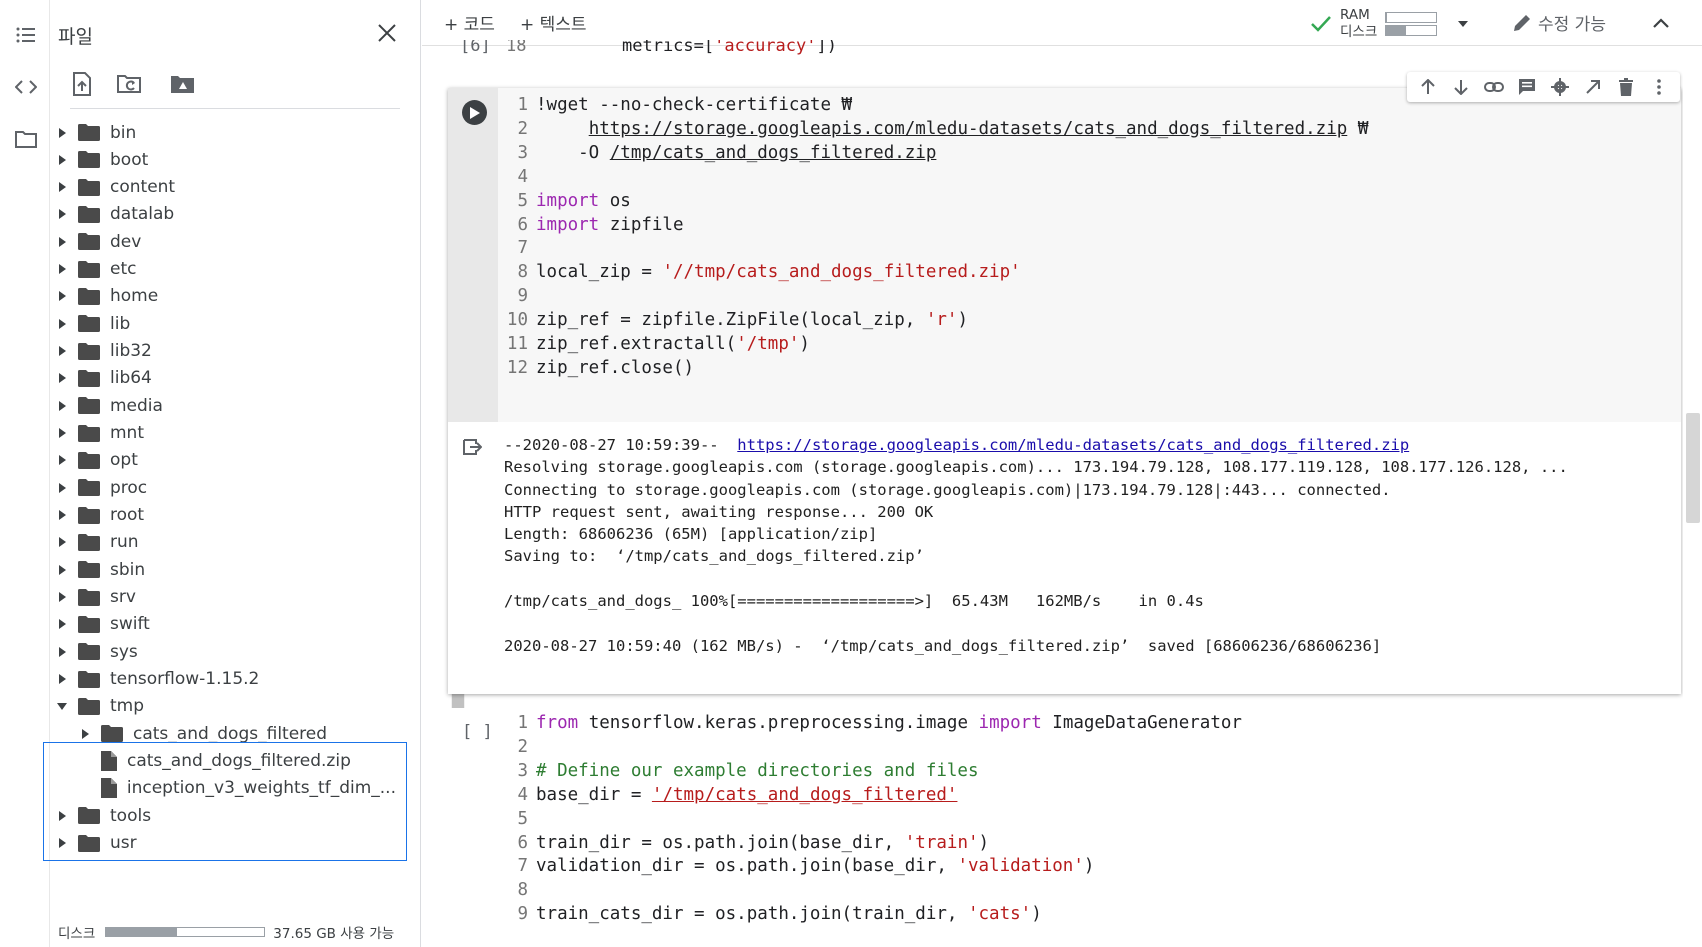 This screenshot has height=947, width=1702. Describe the element at coordinates (226, 378) in the screenshot. I see `folder-item: lib64` at that location.